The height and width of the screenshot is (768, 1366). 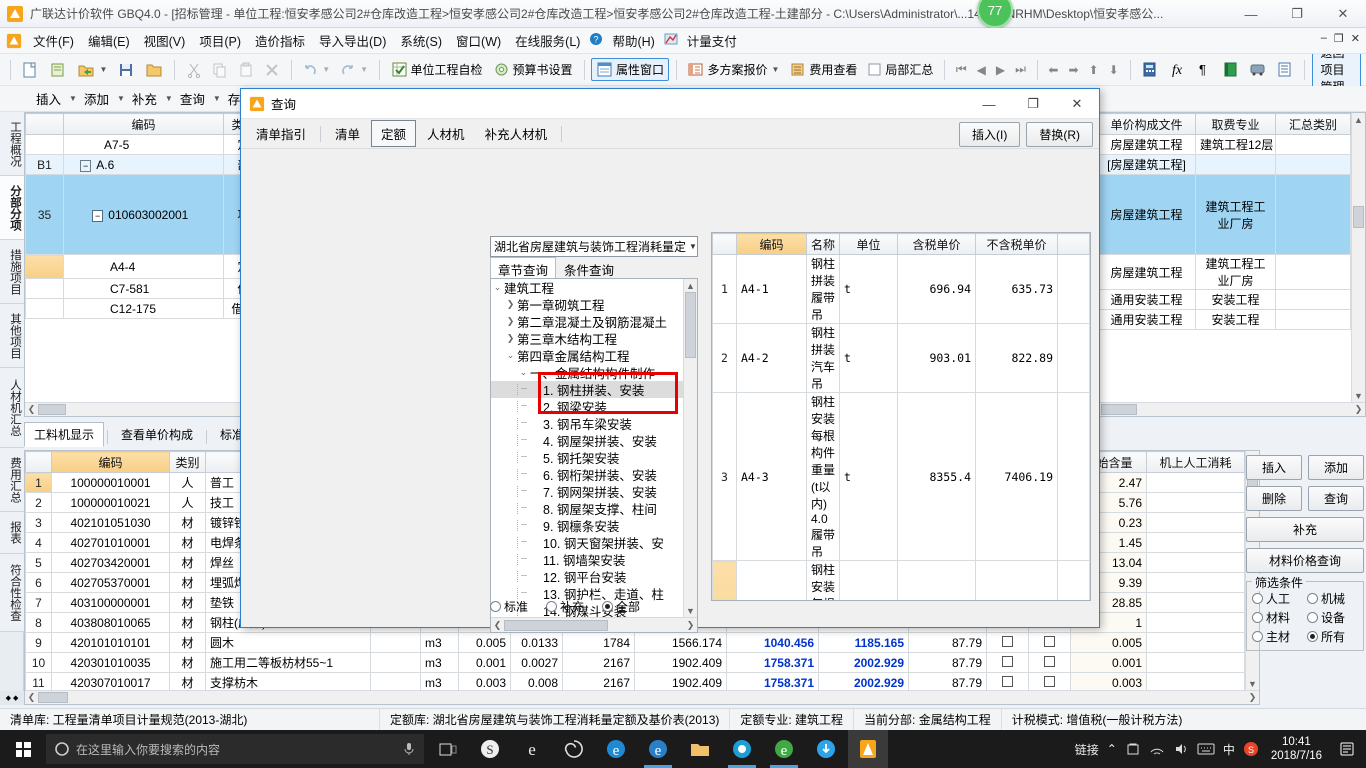 I want to click on menu-item-window: 窗口(W), so click(x=478, y=40).